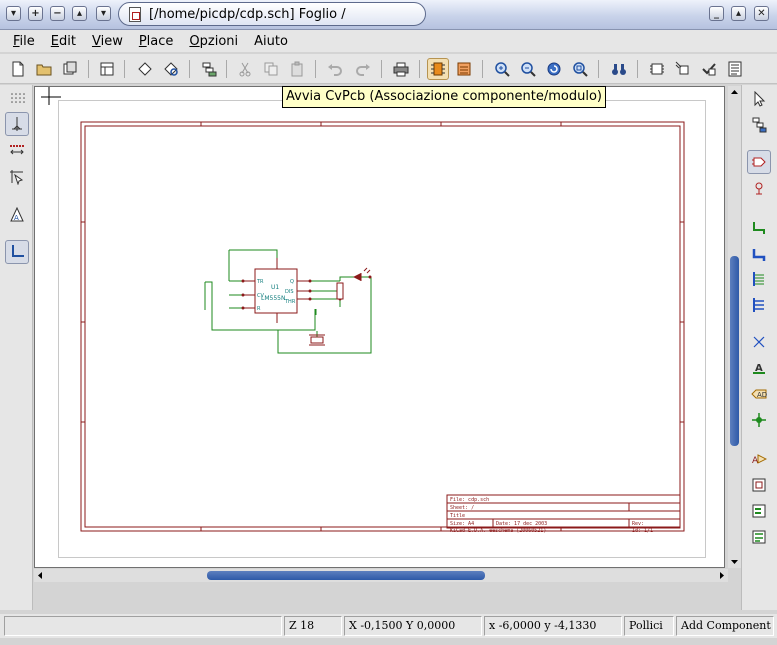 The image size is (777, 645). Describe the element at coordinates (759, 189) in the screenshot. I see `add-power-icon` at that location.